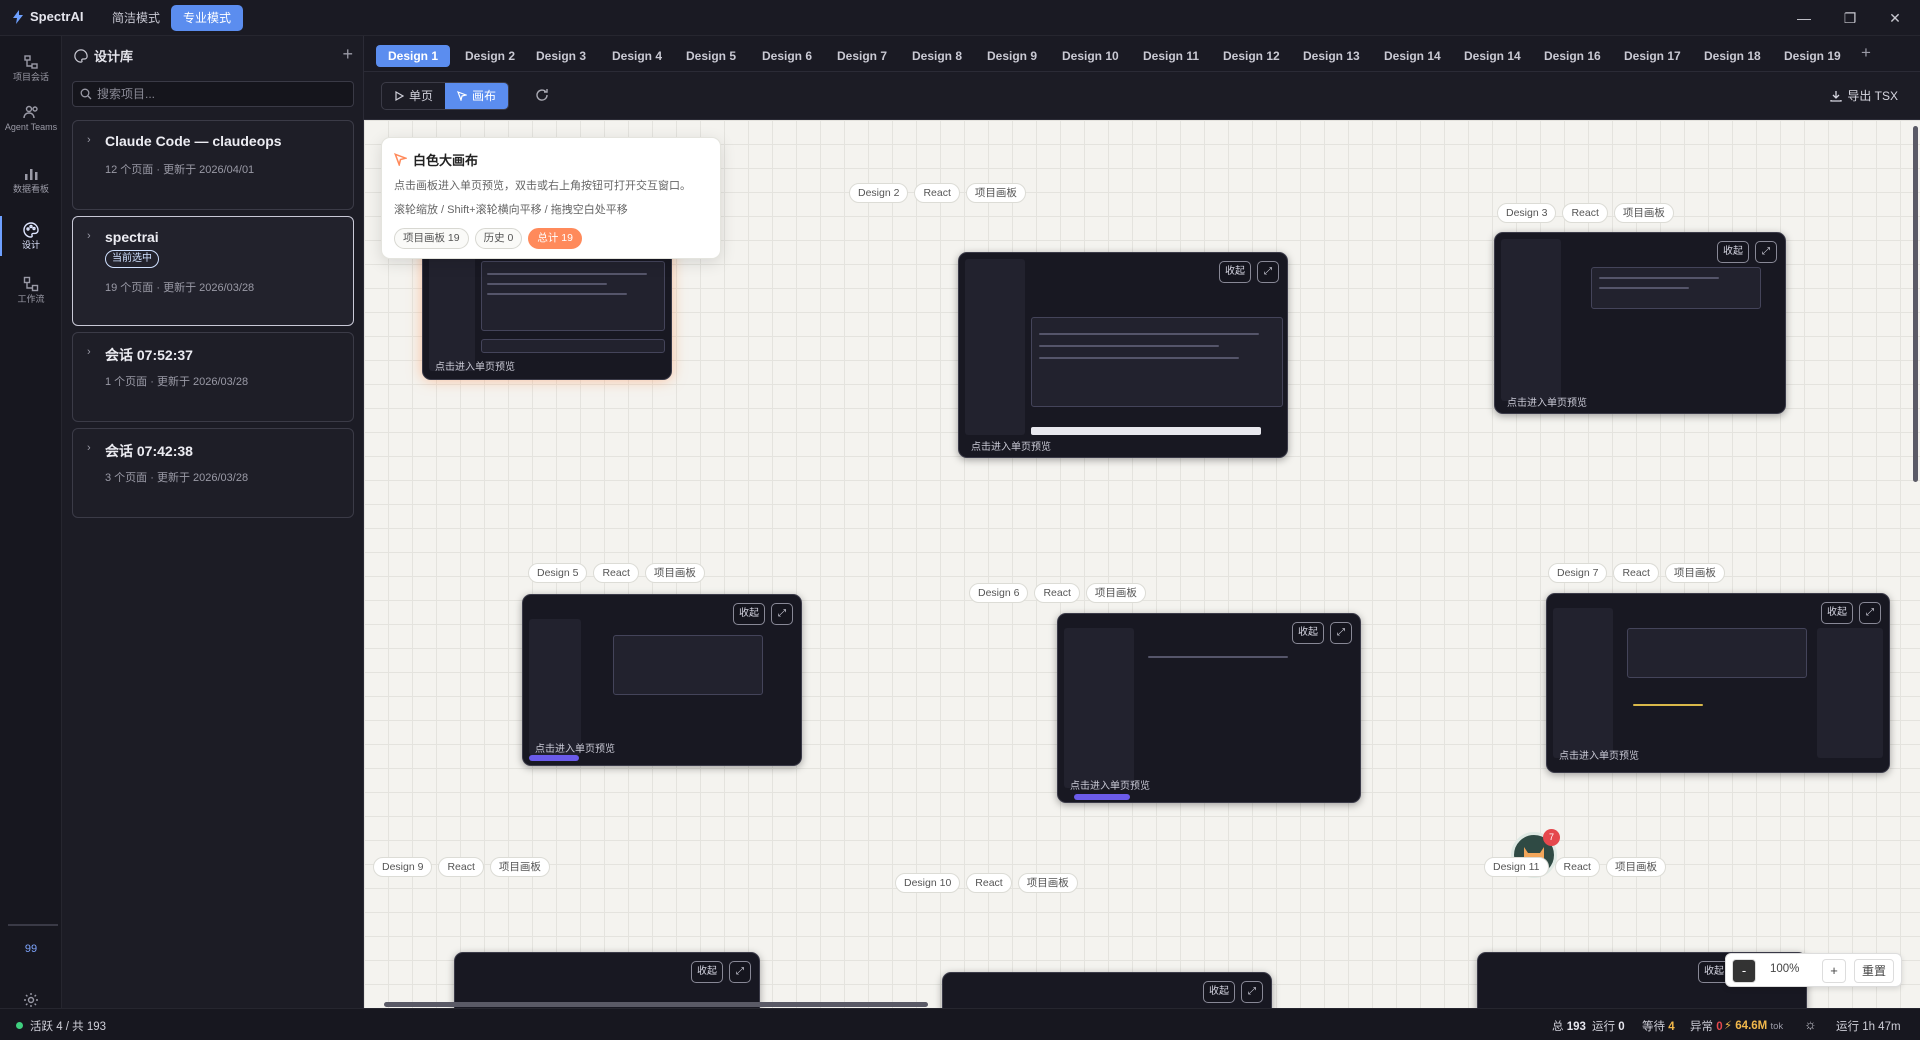 The width and height of the screenshot is (1920, 1040). Describe the element at coordinates (31, 68) in the screenshot. I see `rail-item-projects: 项目会话` at that location.